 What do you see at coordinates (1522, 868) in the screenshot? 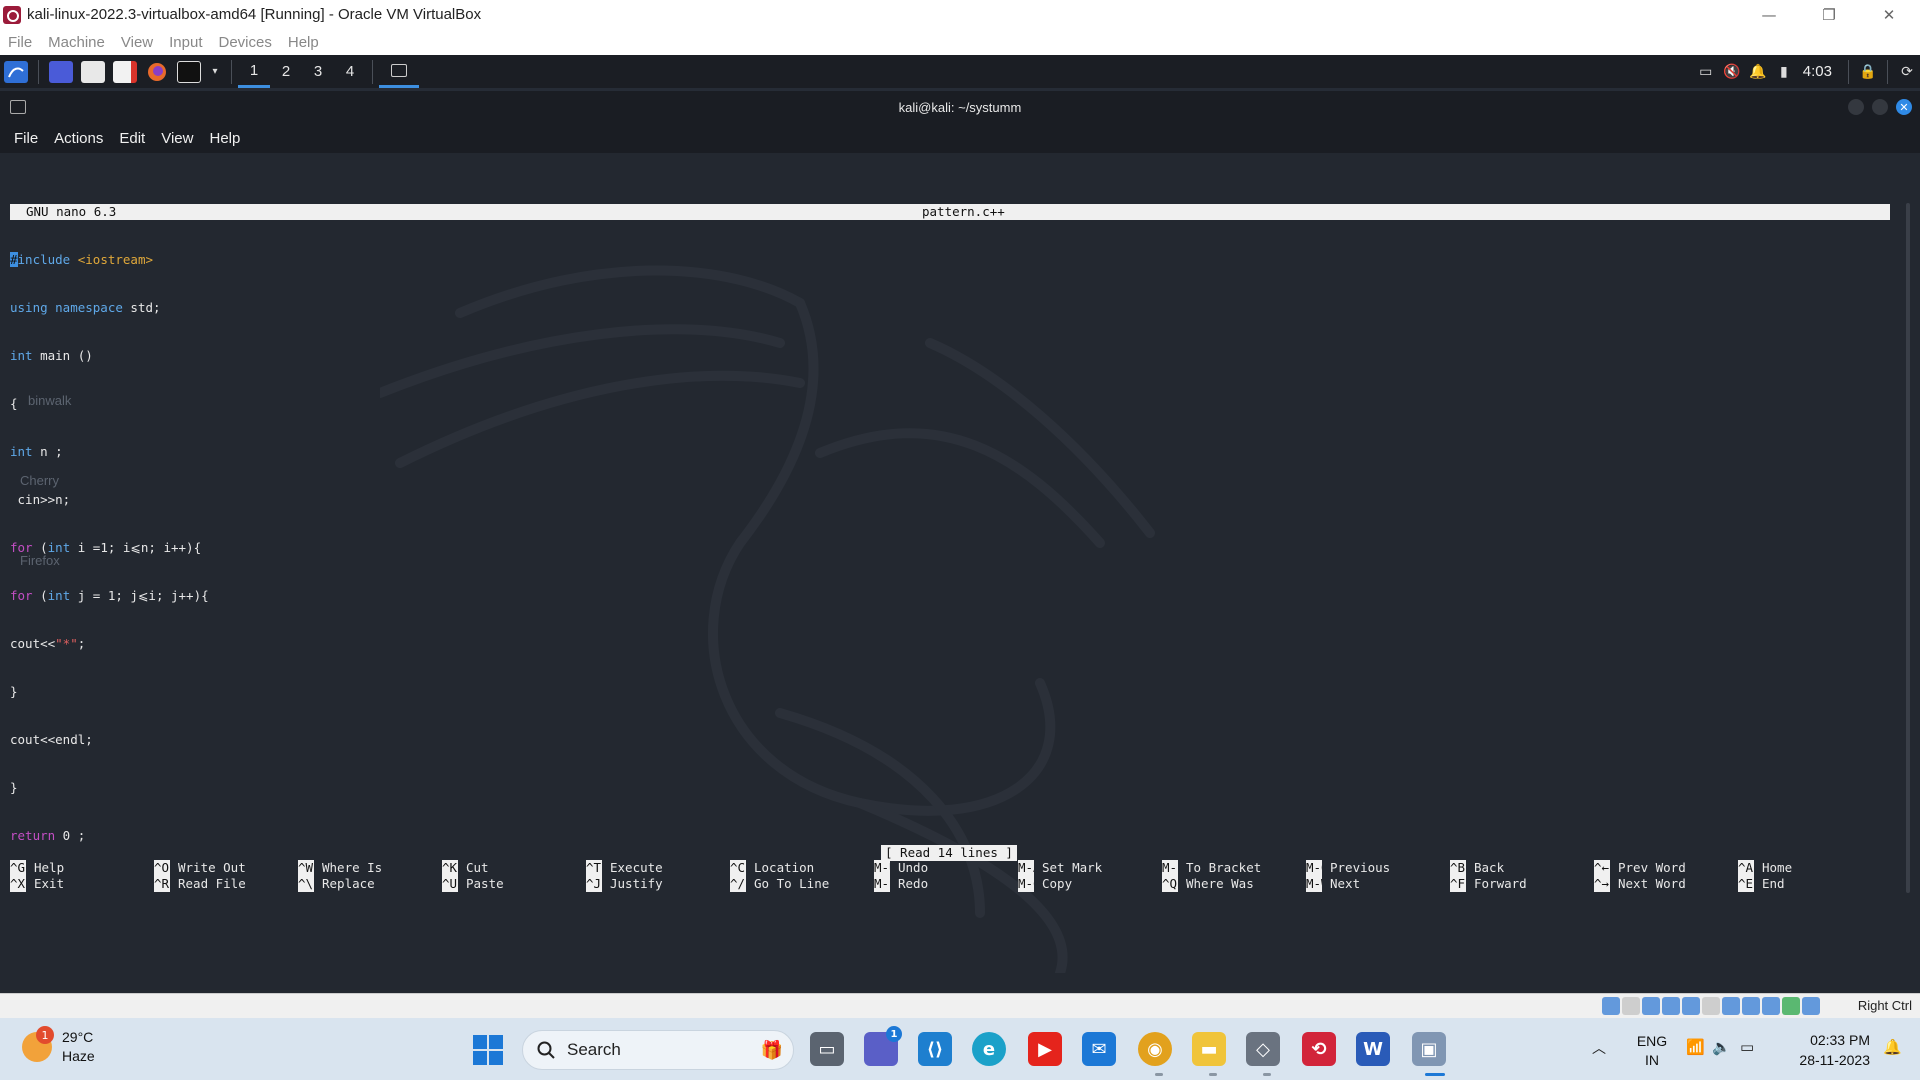
I see `nano-shortcut: ^B Back` at bounding box center [1522, 868].